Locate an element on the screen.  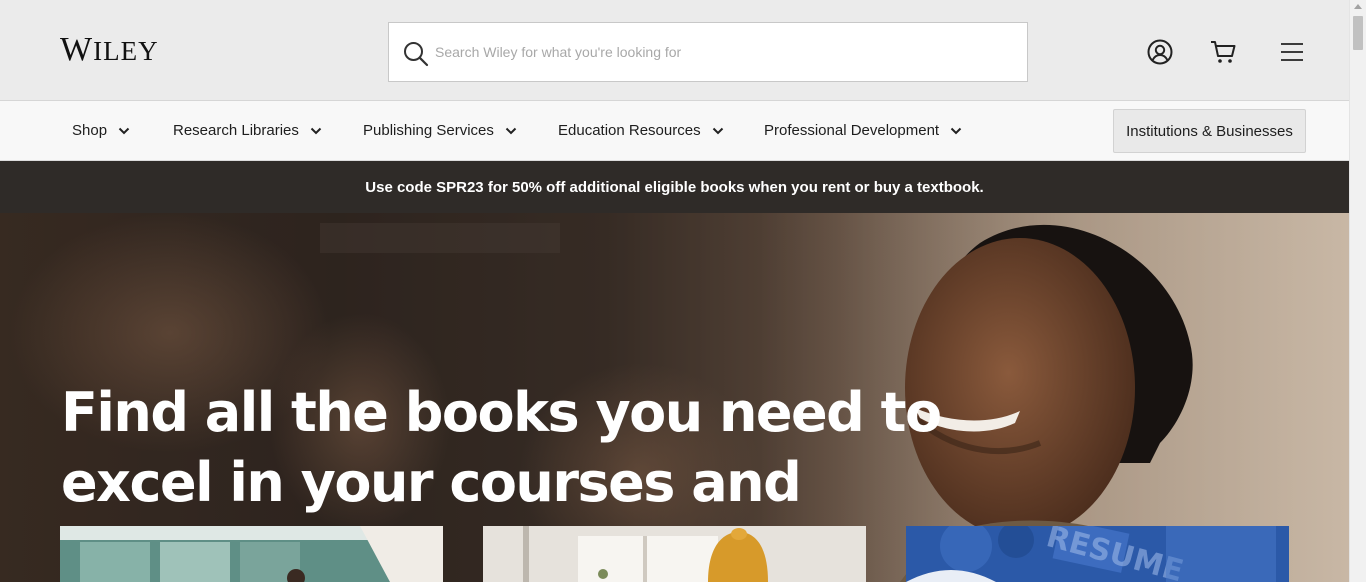
feature-card-3: RESUME is located at coordinates (1097, 554).